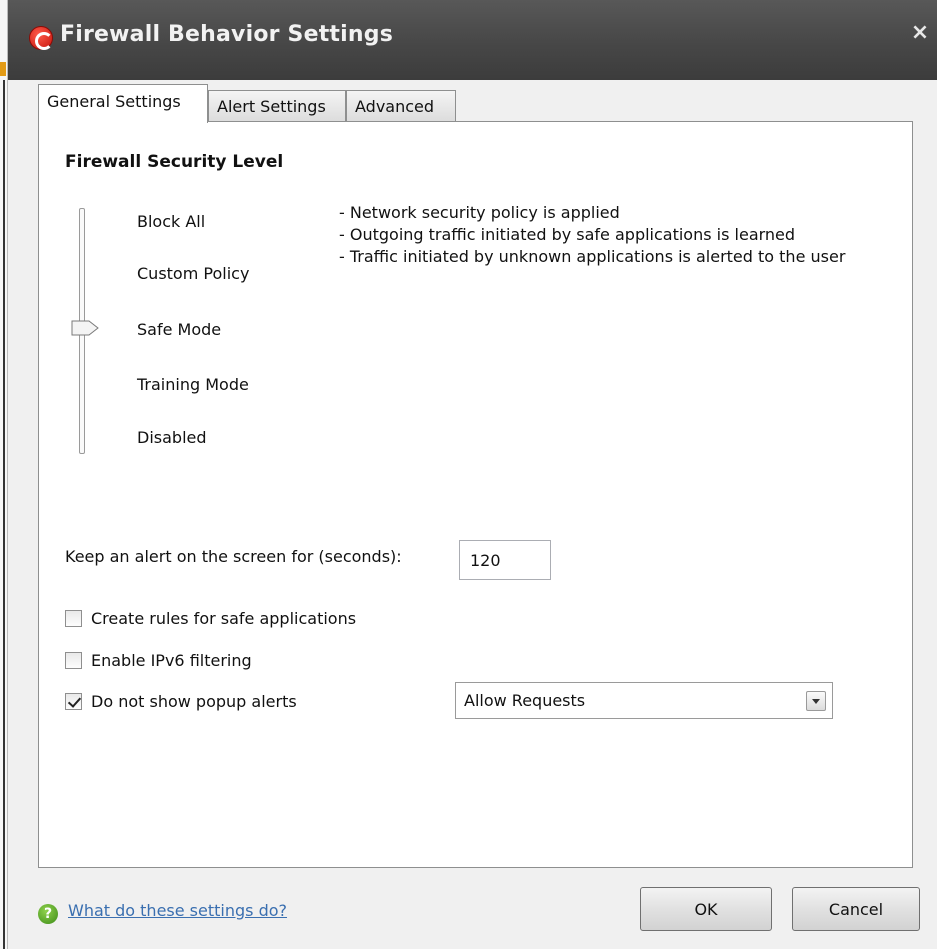  What do you see at coordinates (193, 273) in the screenshot?
I see `level-custom-policy: Custom Policy` at bounding box center [193, 273].